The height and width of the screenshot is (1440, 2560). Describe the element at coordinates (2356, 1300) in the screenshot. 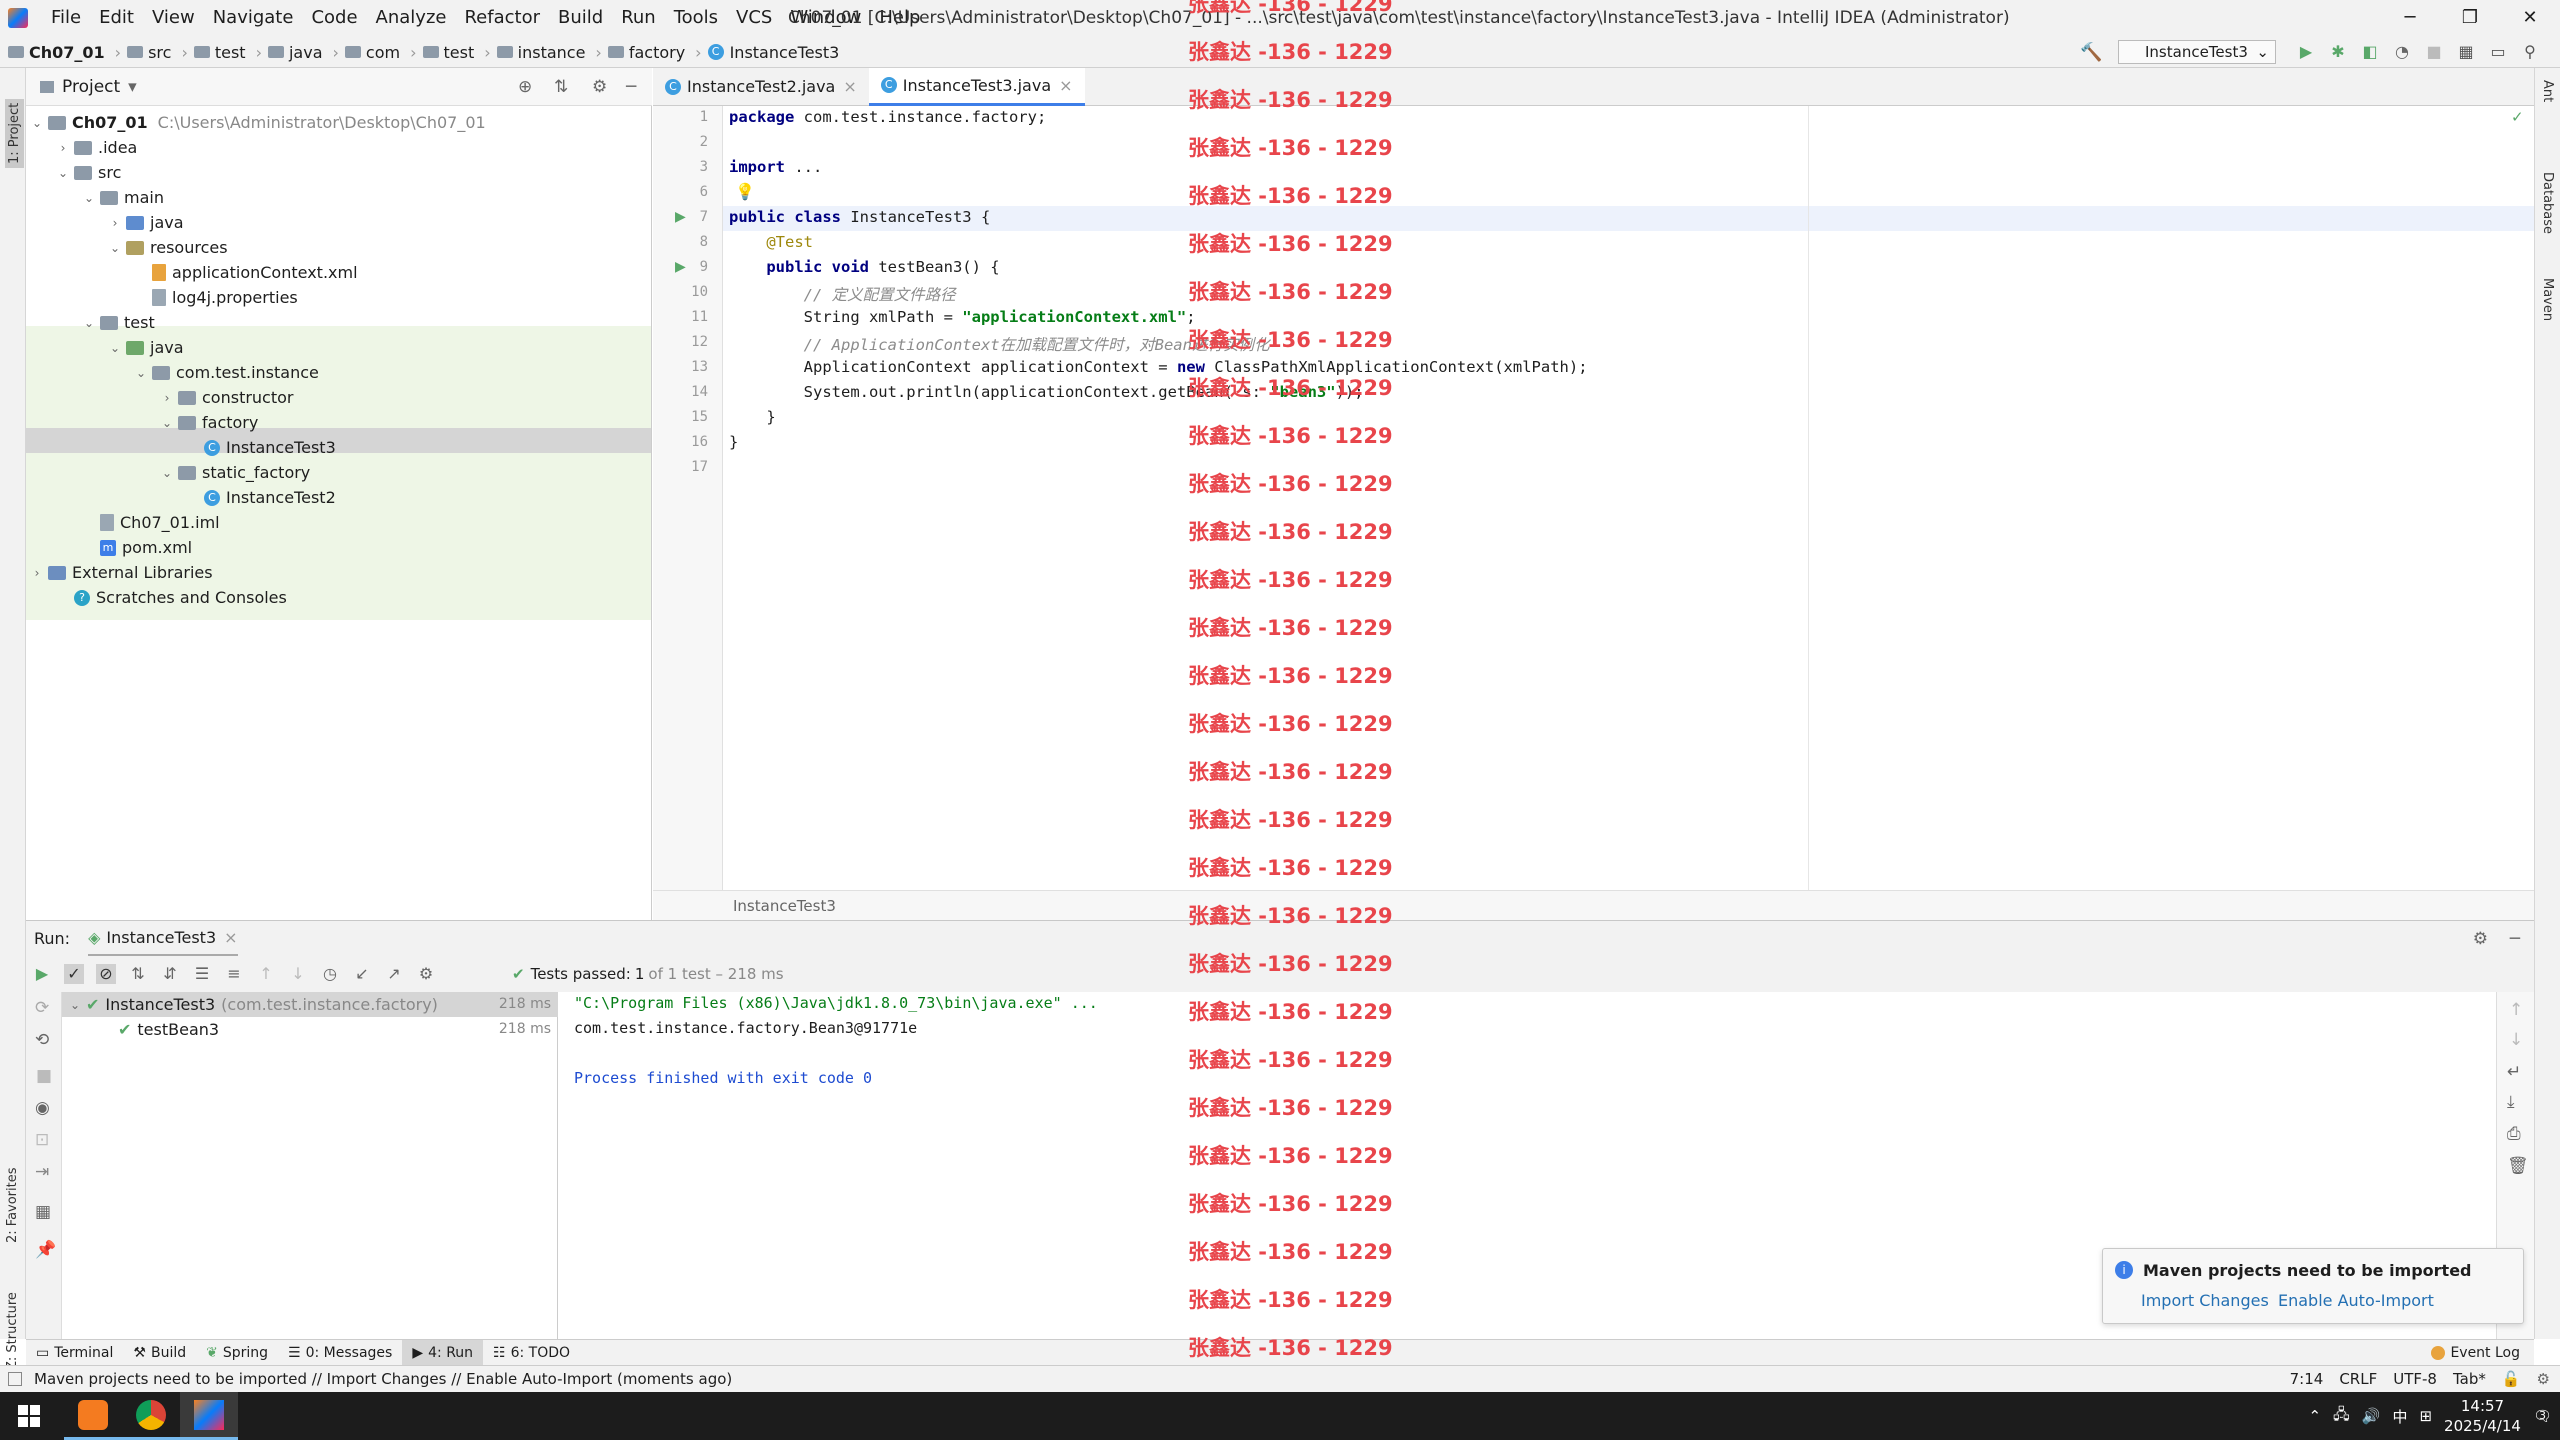

I see `enable-auto-import-link: Enable Auto-Import` at that location.